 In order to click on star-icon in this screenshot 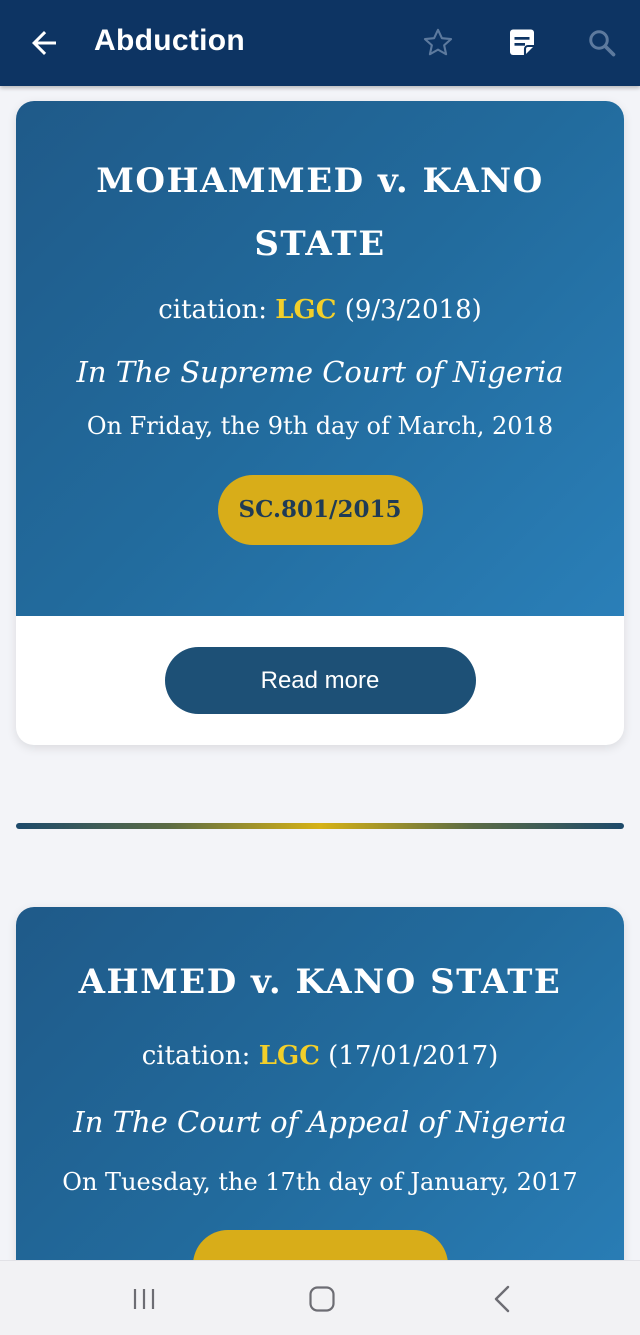, I will do `click(438, 43)`.